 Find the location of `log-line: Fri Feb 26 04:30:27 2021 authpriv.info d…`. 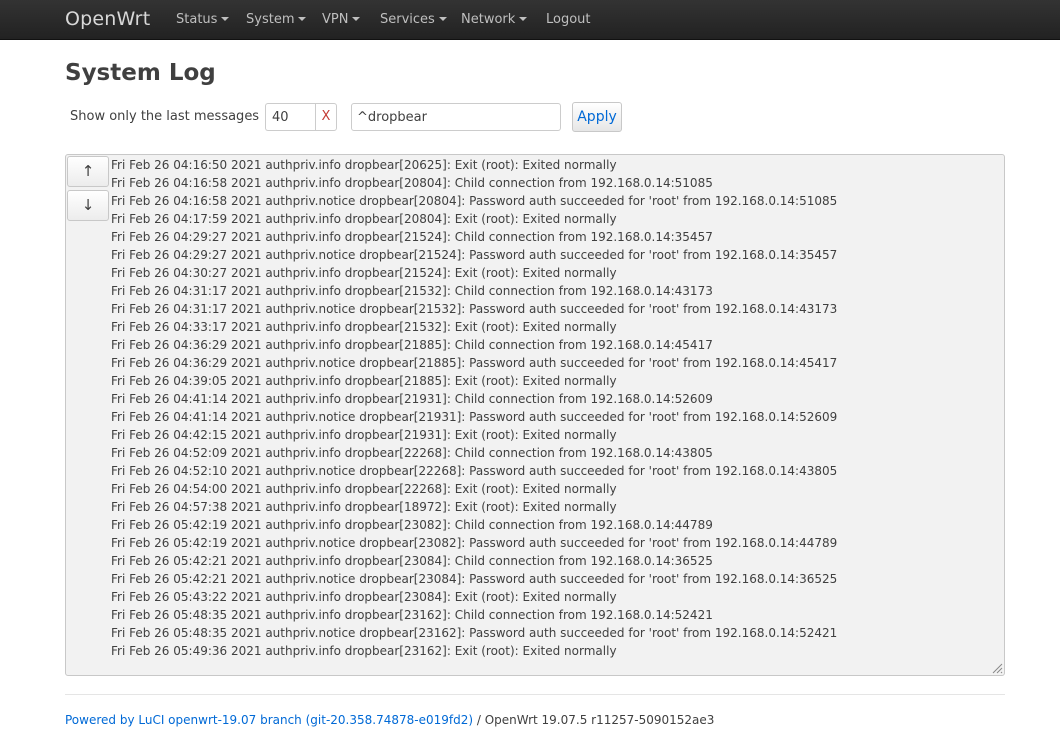

log-line: Fri Feb 26 04:30:27 2021 authpriv.info d… is located at coordinates (364, 273).